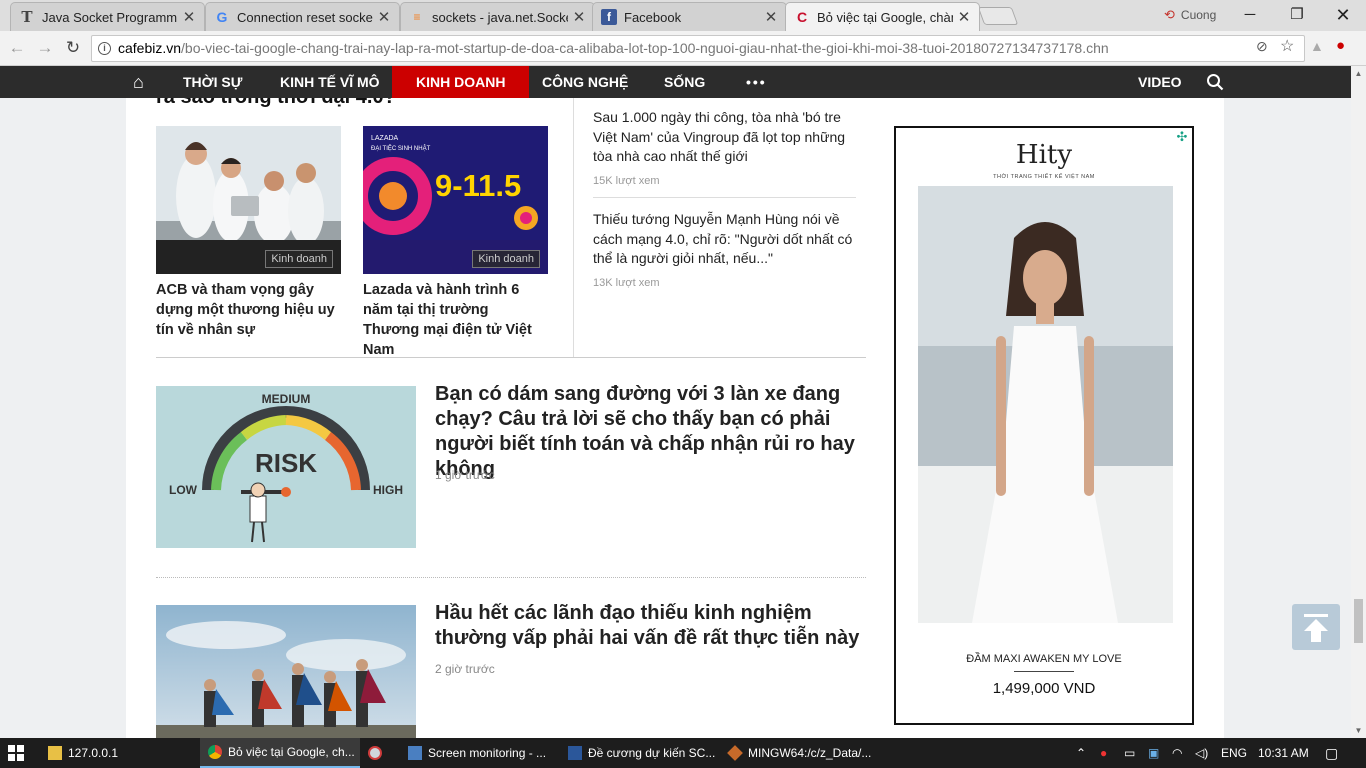 Image resolution: width=1366 pixels, height=768 pixels. What do you see at coordinates (511, 357) in the screenshot?
I see `section-divider` at bounding box center [511, 357].